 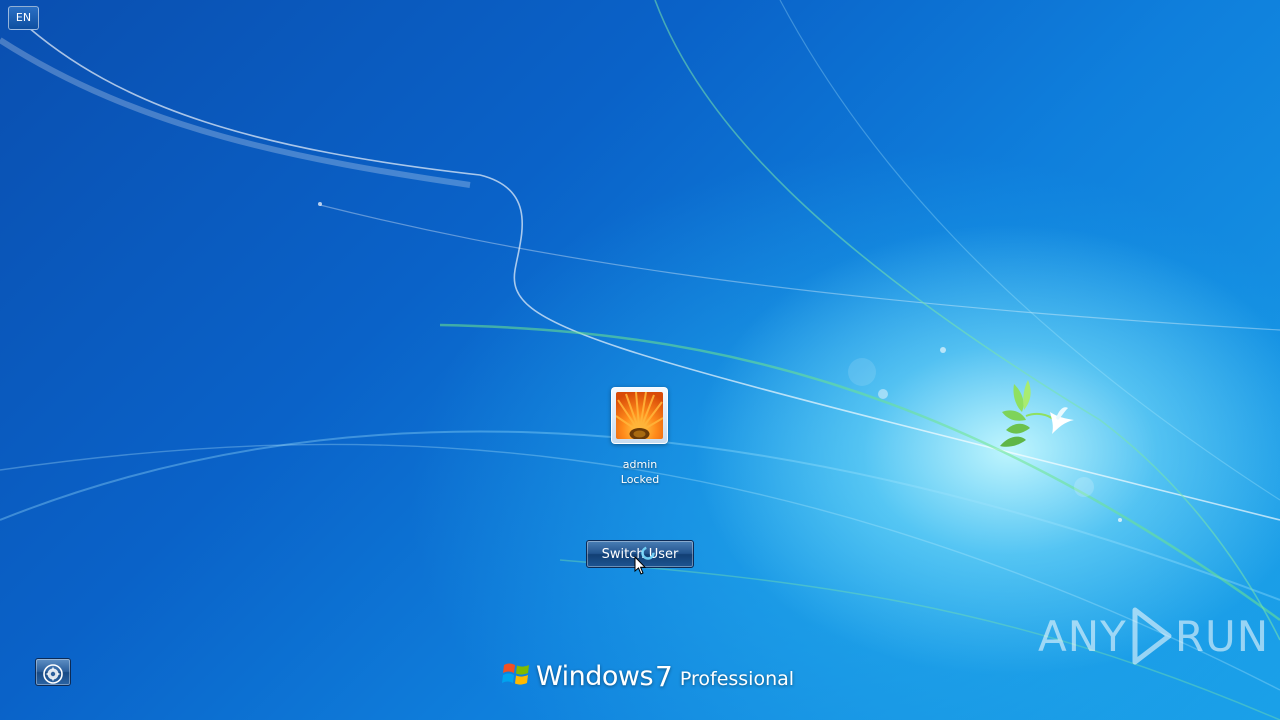 I want to click on user-status: Locked, so click(x=640, y=479).